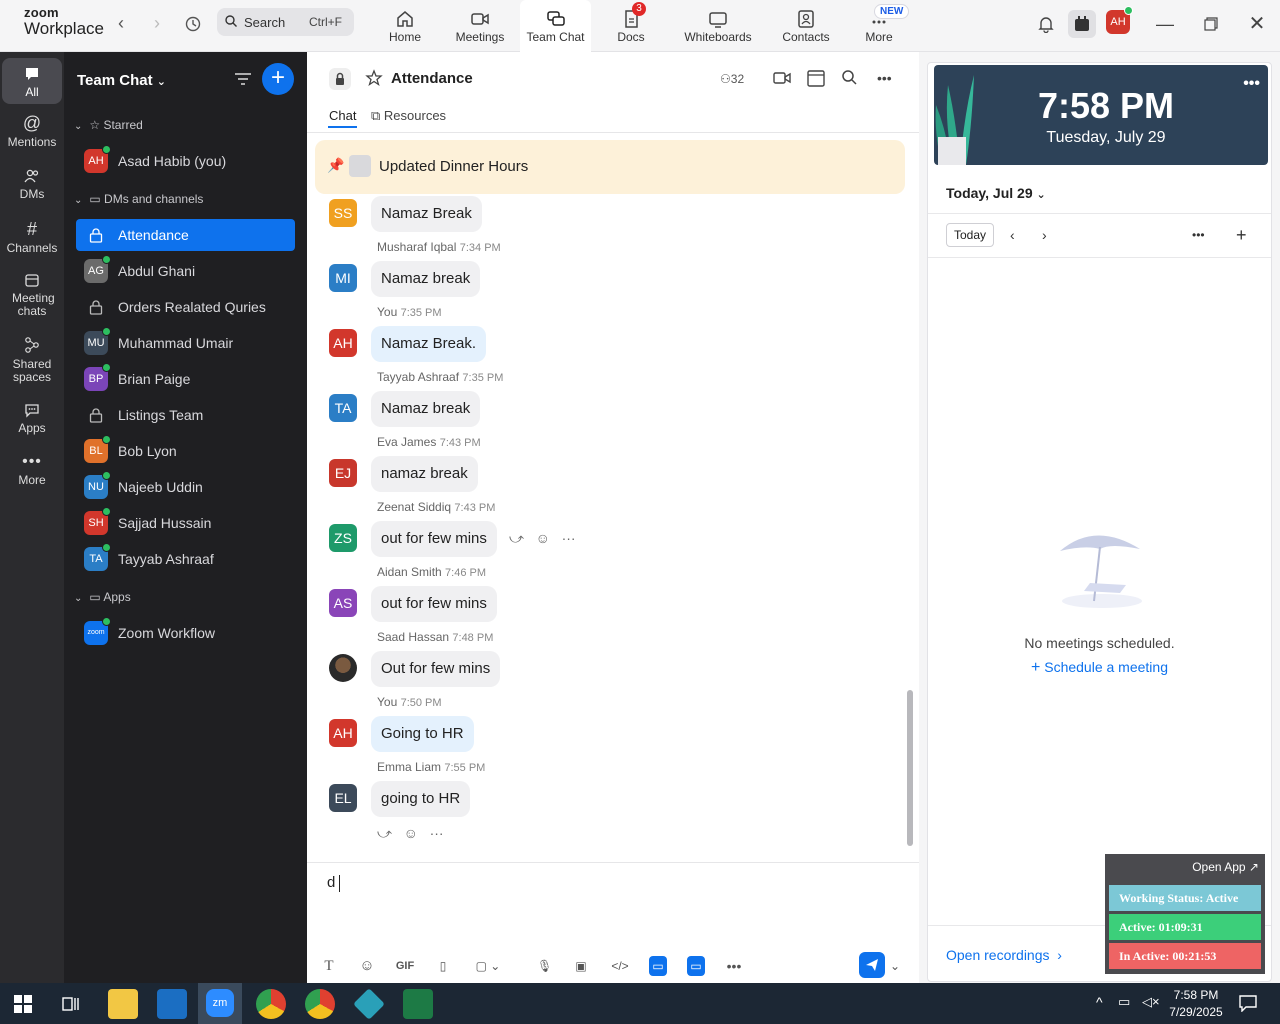 The height and width of the screenshot is (1024, 1280). What do you see at coordinates (406, 442) in the screenshot?
I see `sender-name: Eva James` at bounding box center [406, 442].